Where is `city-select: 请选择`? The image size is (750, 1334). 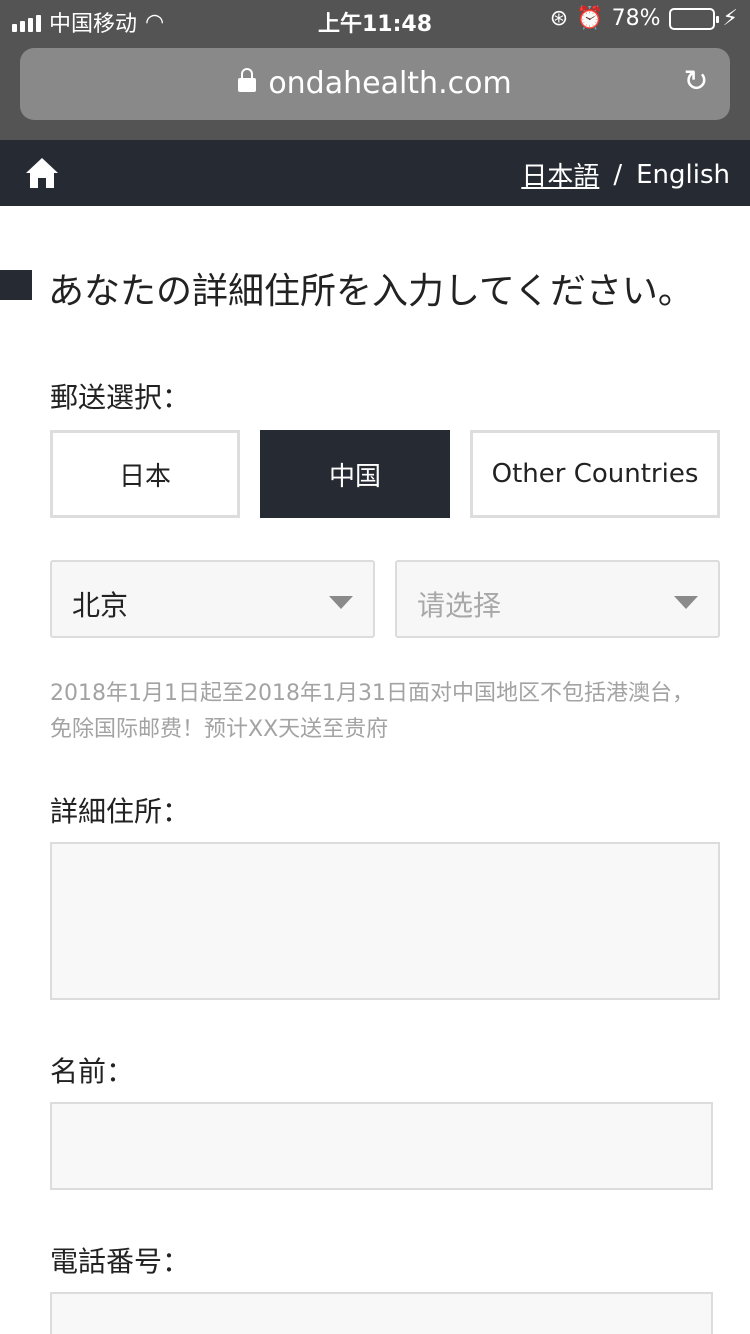
city-select: 请选择 is located at coordinates (557, 599).